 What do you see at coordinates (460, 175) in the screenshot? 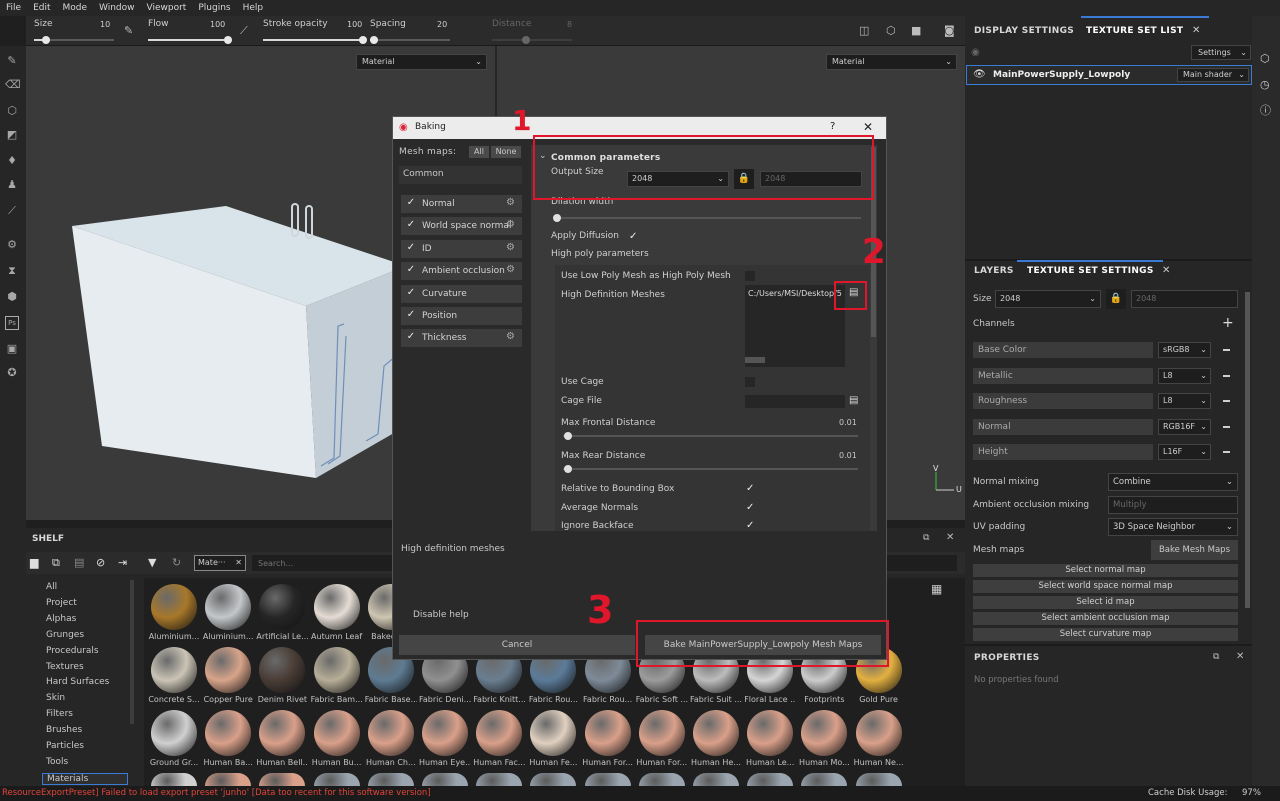
I see `common-section: Common` at bounding box center [460, 175].